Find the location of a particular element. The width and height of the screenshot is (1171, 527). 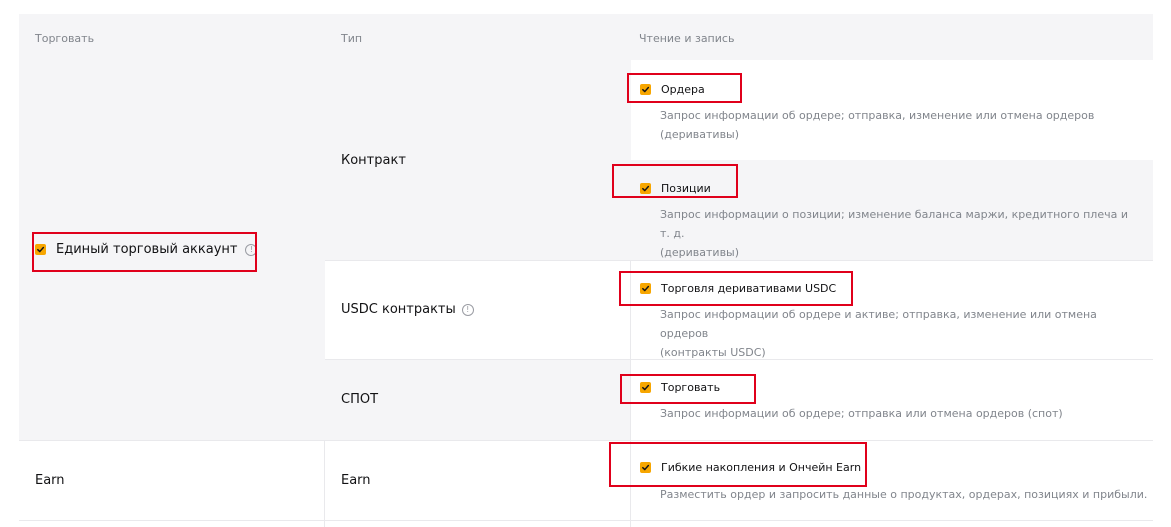

permission-orders-label: Ордера is located at coordinates (683, 89).